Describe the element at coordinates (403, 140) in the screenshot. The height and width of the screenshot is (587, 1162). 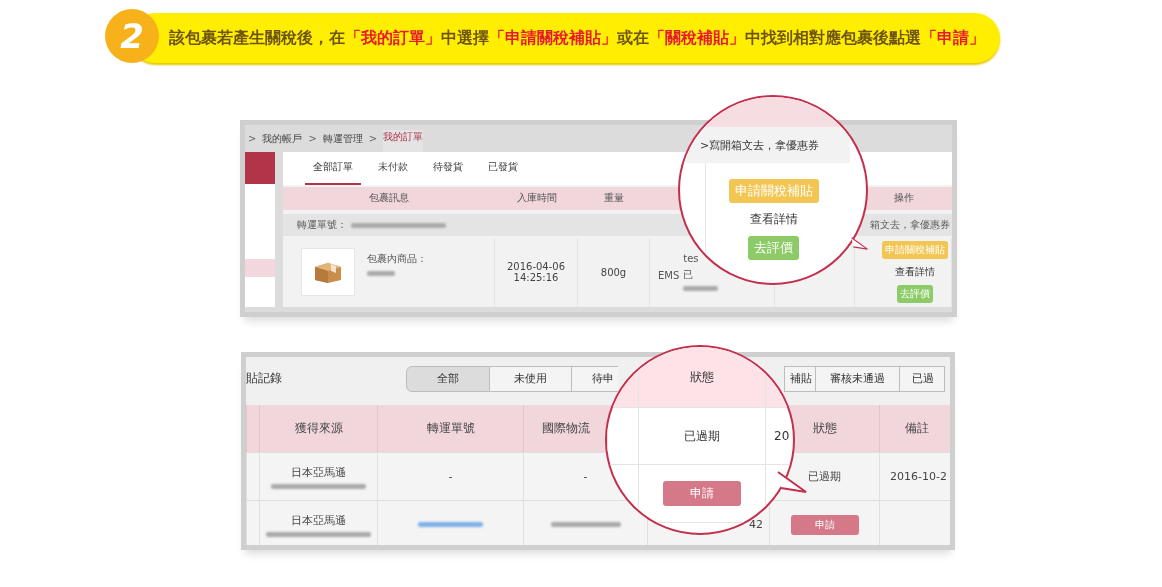
I see `breadcrumb-link: 我的訂單` at that location.